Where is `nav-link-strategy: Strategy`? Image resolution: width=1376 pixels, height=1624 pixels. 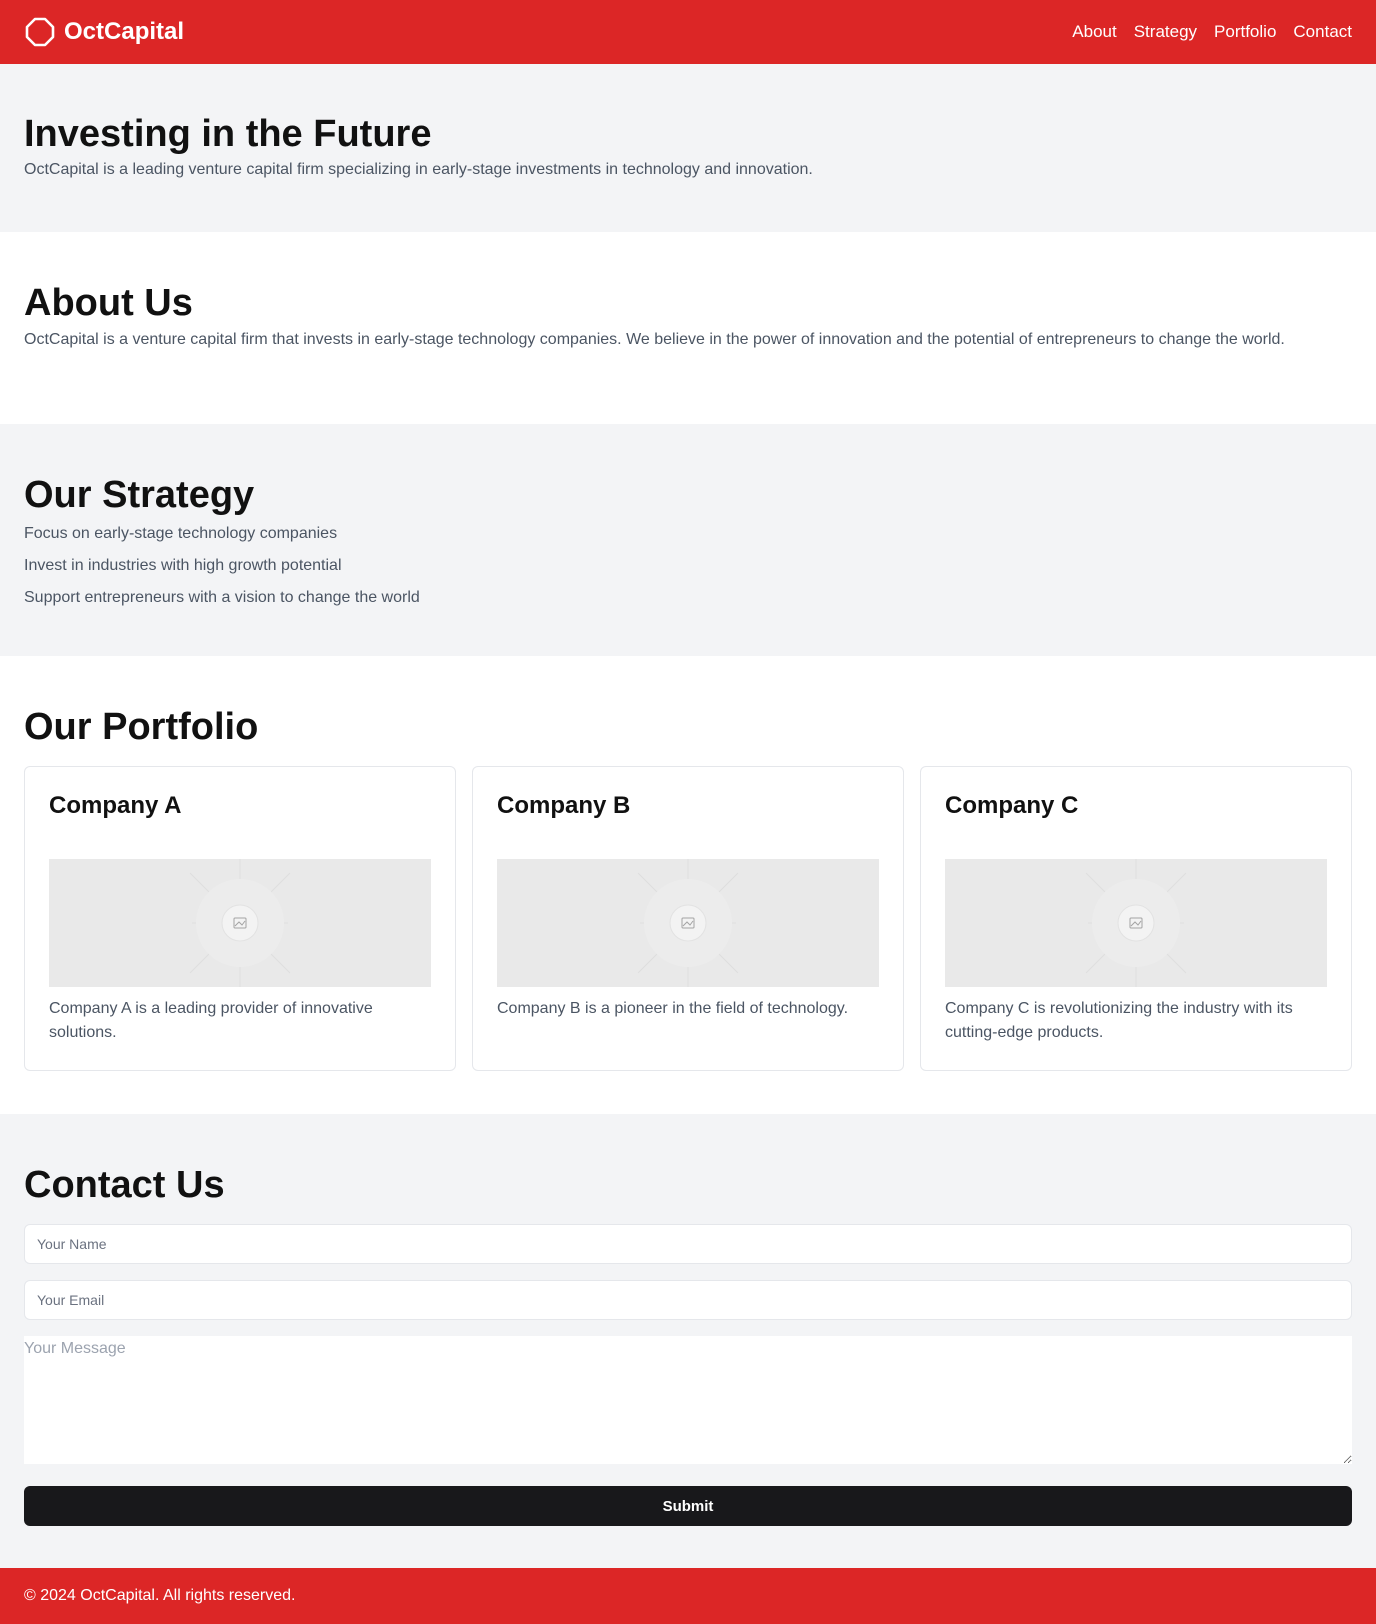
nav-link-strategy: Strategy is located at coordinates (1165, 32).